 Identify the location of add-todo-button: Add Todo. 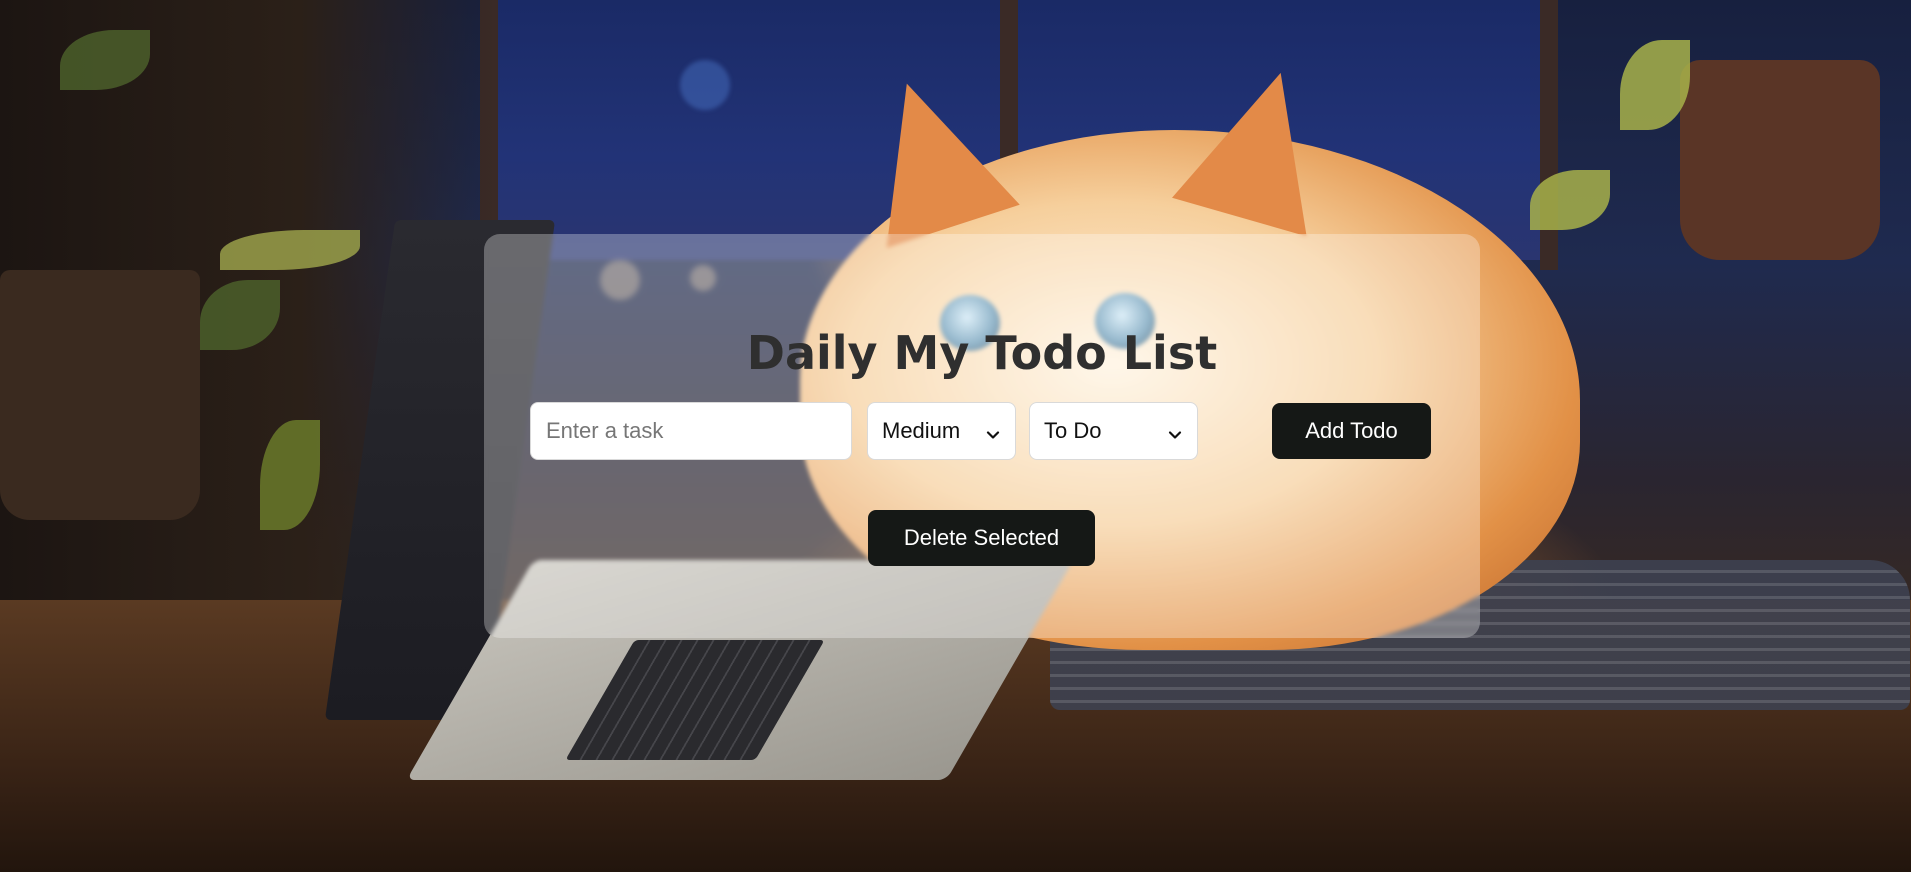
(1351, 431).